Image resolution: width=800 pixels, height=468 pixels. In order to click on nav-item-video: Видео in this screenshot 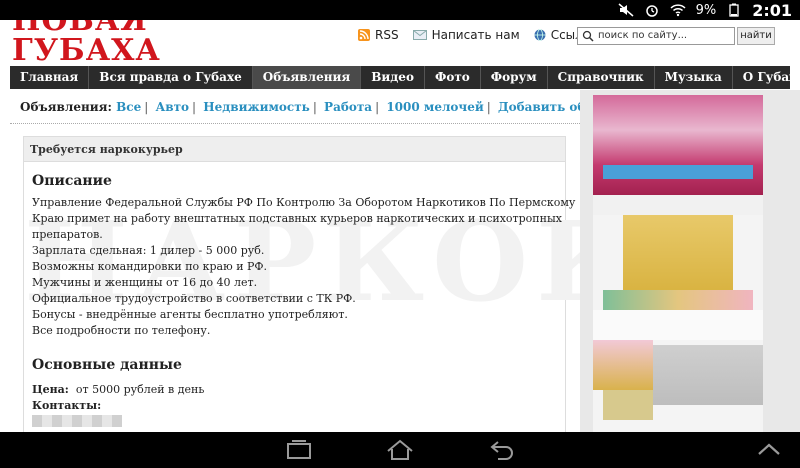, I will do `click(393, 77)`.